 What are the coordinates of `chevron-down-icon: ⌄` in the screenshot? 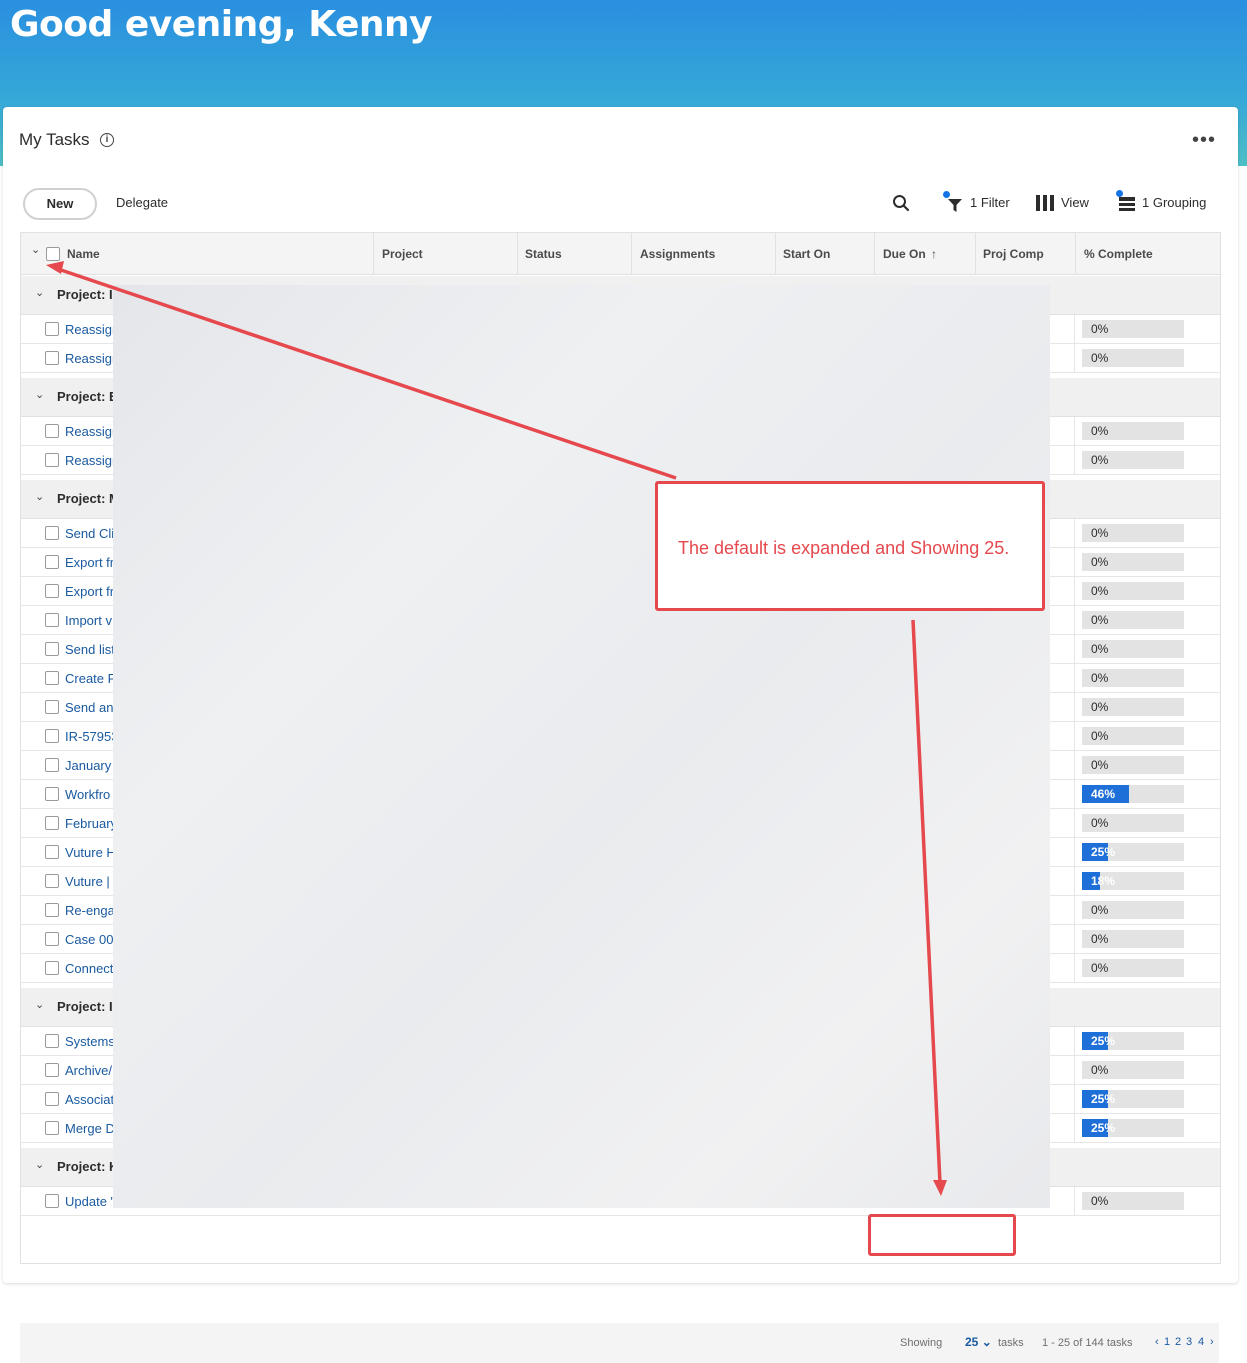 It's located at (986, 1342).